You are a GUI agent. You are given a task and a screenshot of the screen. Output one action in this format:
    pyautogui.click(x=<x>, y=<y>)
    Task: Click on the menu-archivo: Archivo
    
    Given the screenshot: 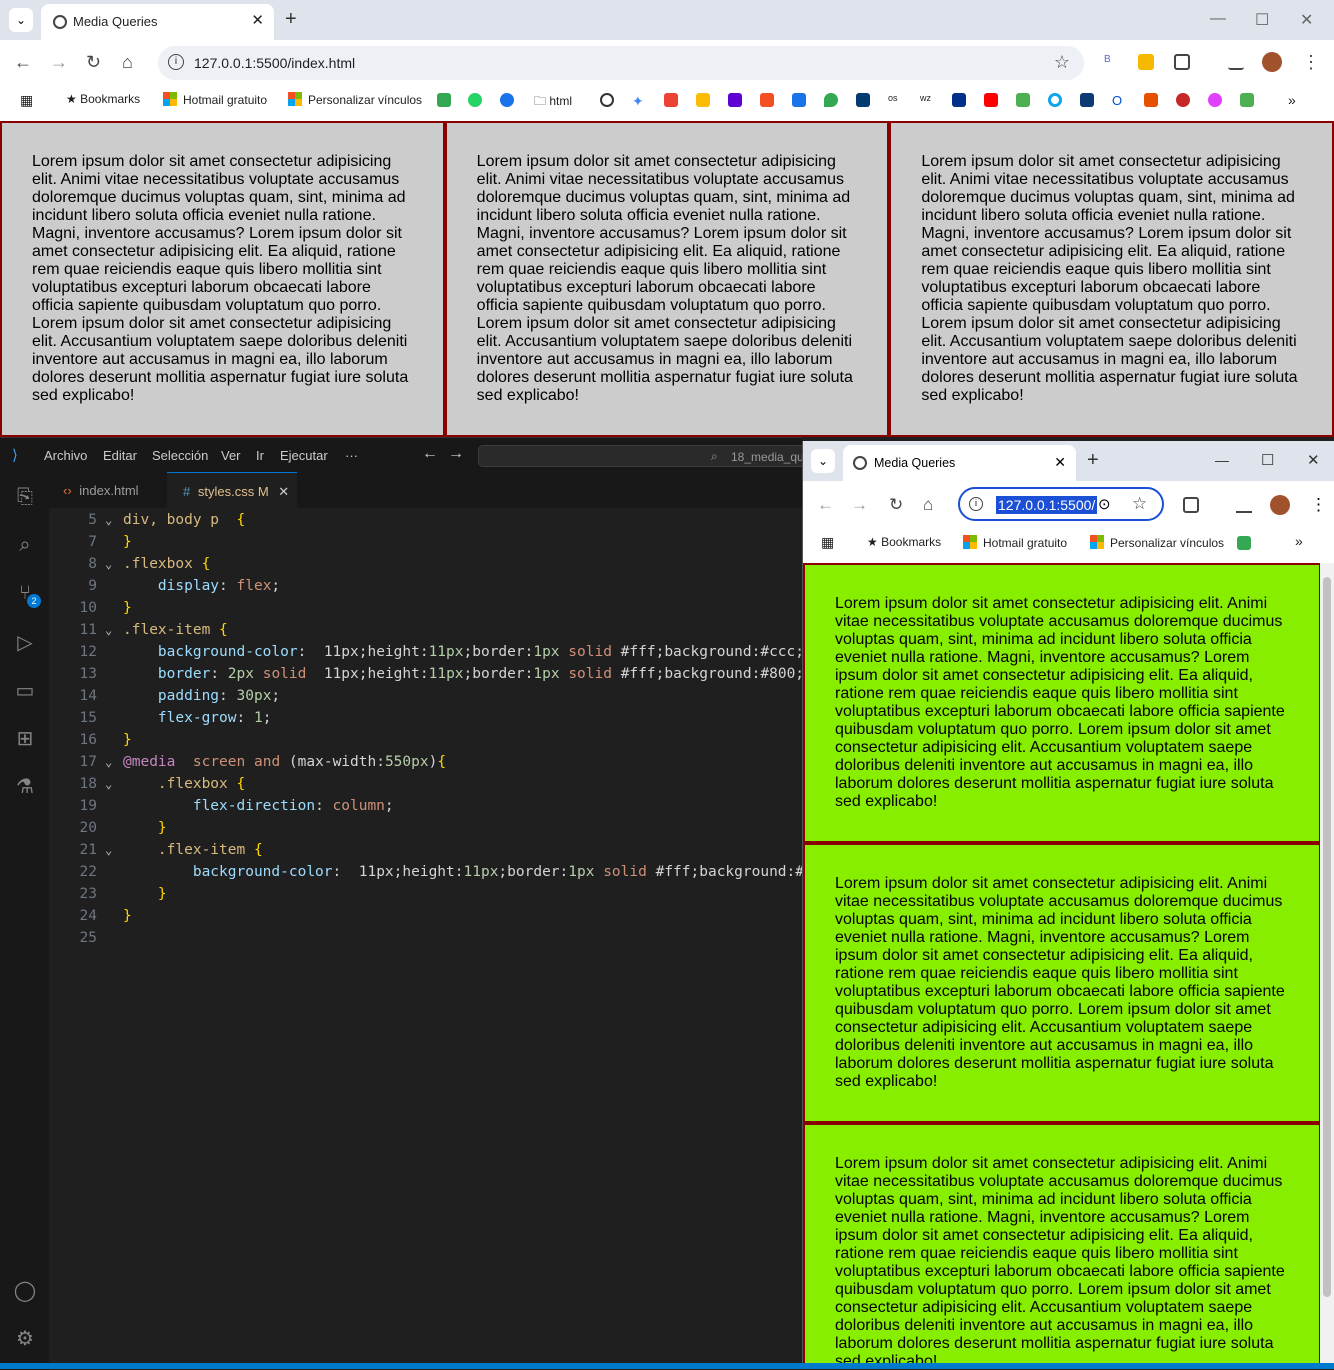 What is the action you would take?
    pyautogui.click(x=65, y=455)
    